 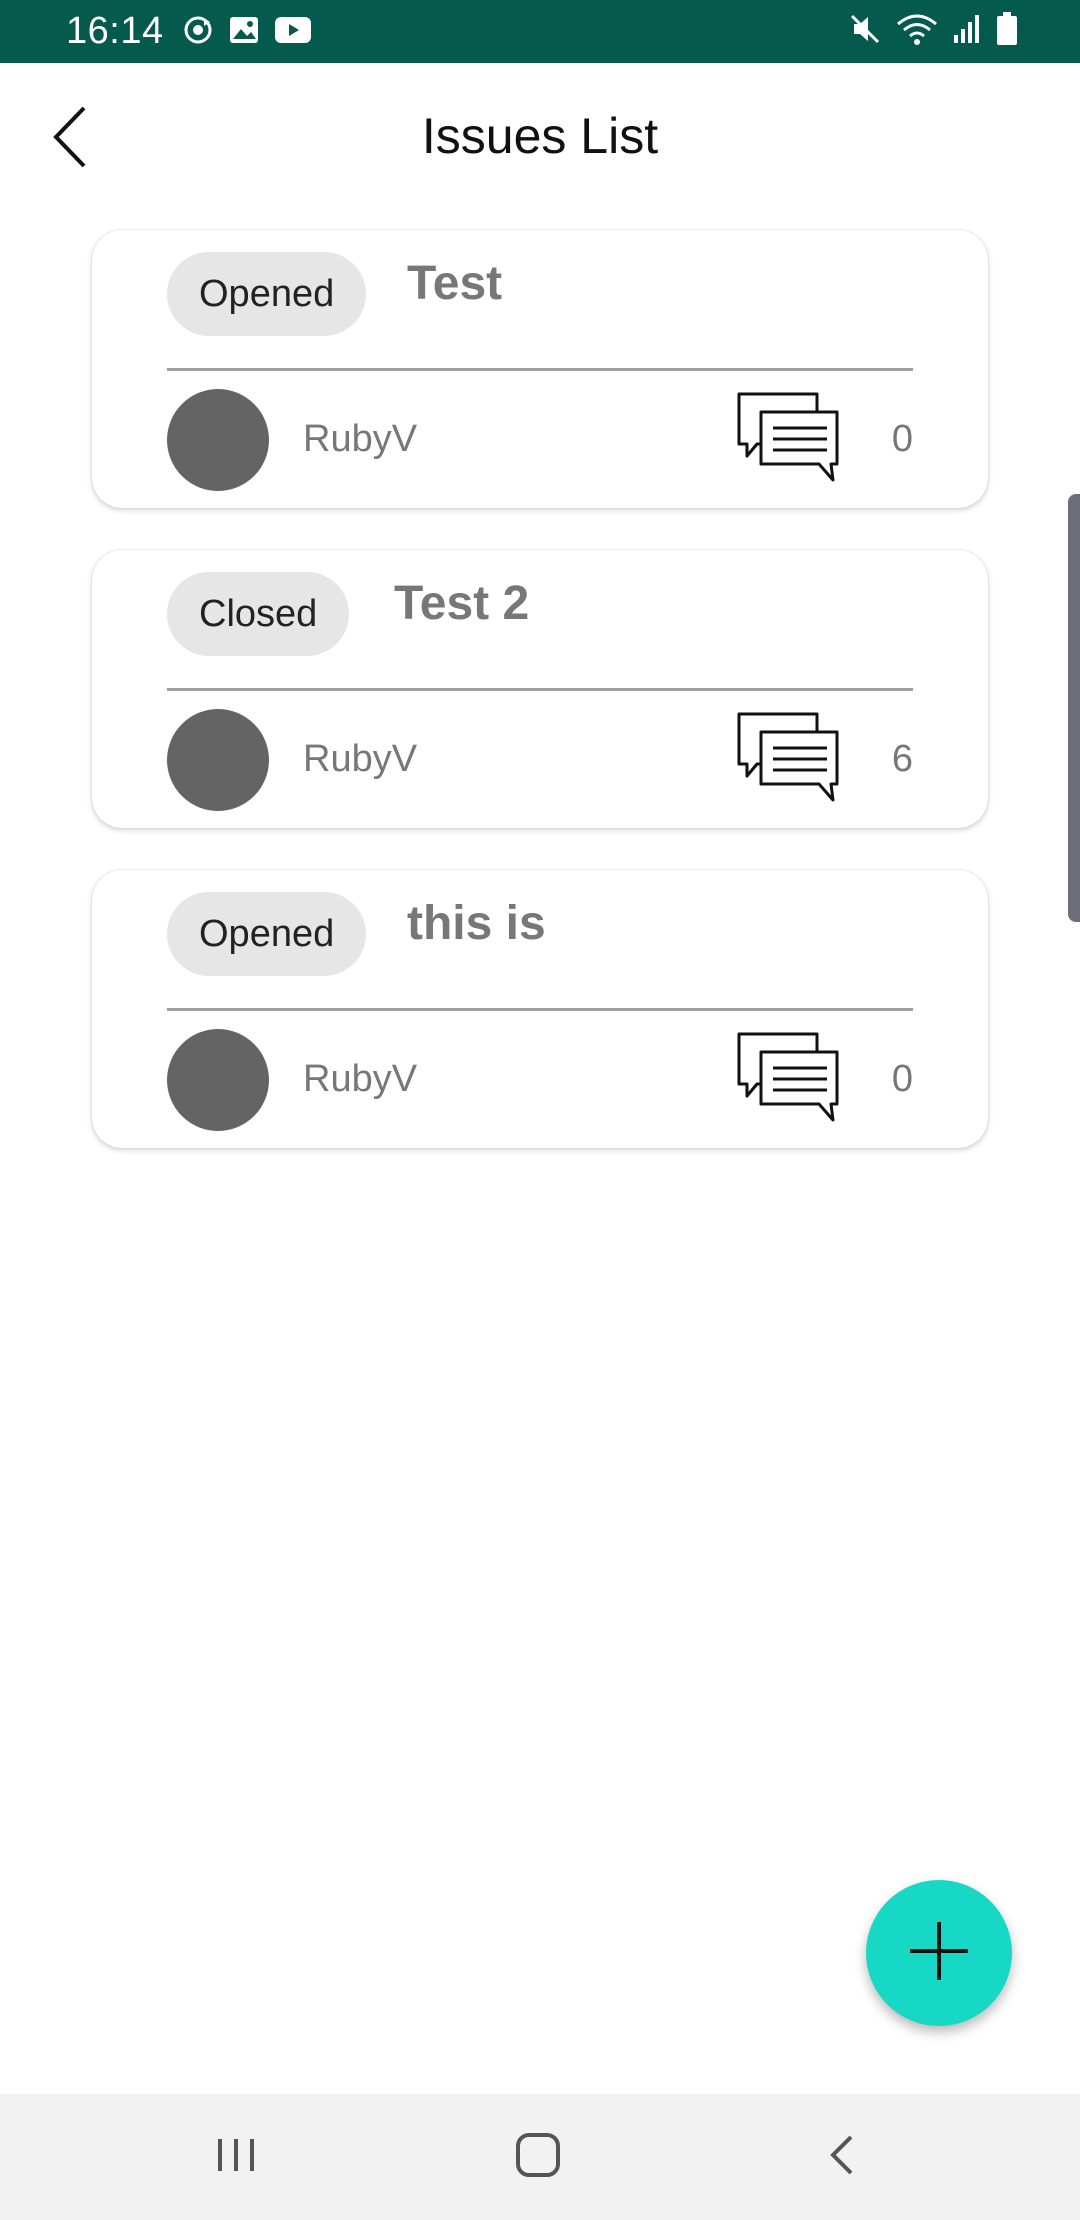 I want to click on system-back-icon, so click(x=842, y=2157).